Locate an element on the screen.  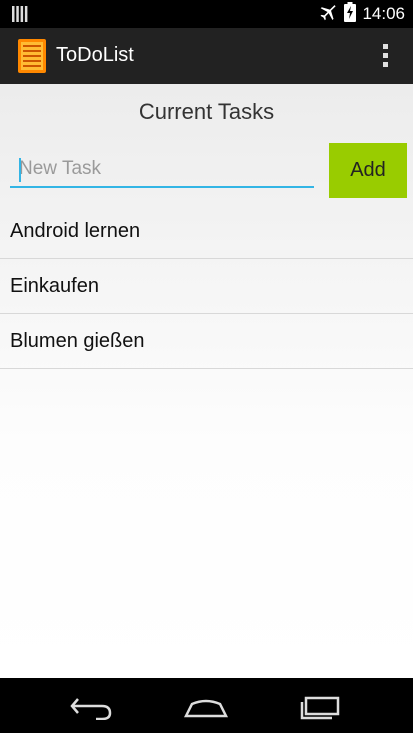
back-icon is located at coordinates (92, 706).